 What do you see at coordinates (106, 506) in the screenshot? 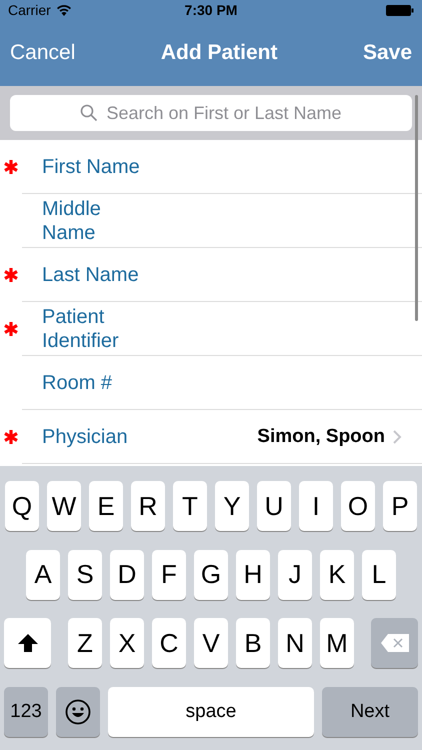
I see `keyboard-key: E` at bounding box center [106, 506].